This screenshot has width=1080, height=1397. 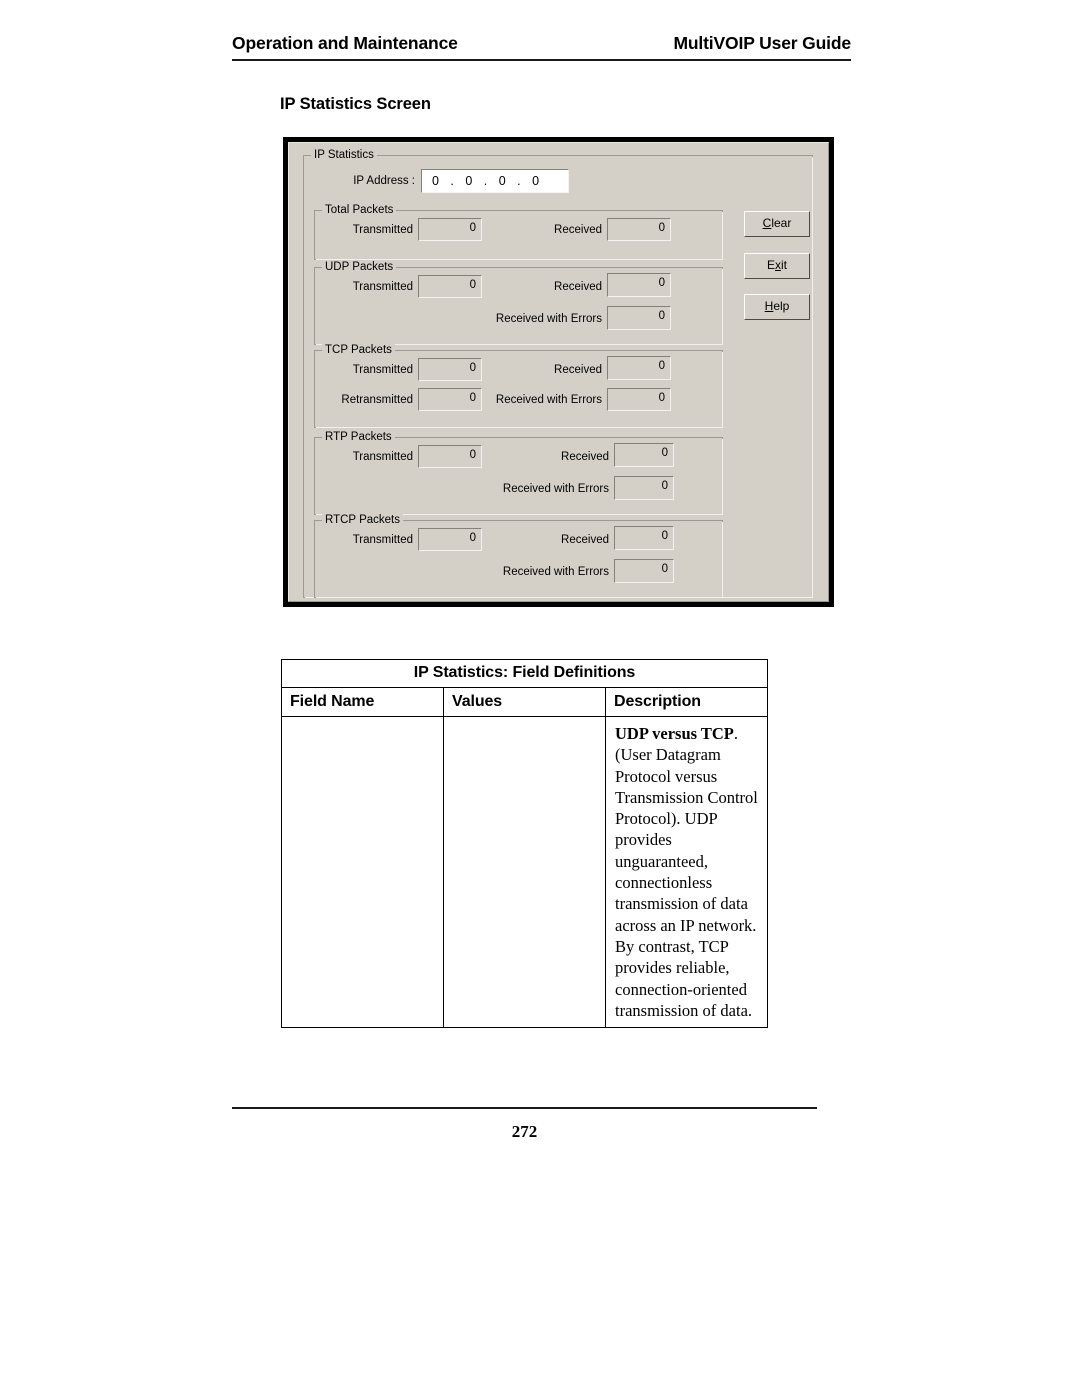 What do you see at coordinates (644, 571) in the screenshot?
I see `rtcp-received-errors-value: 0` at bounding box center [644, 571].